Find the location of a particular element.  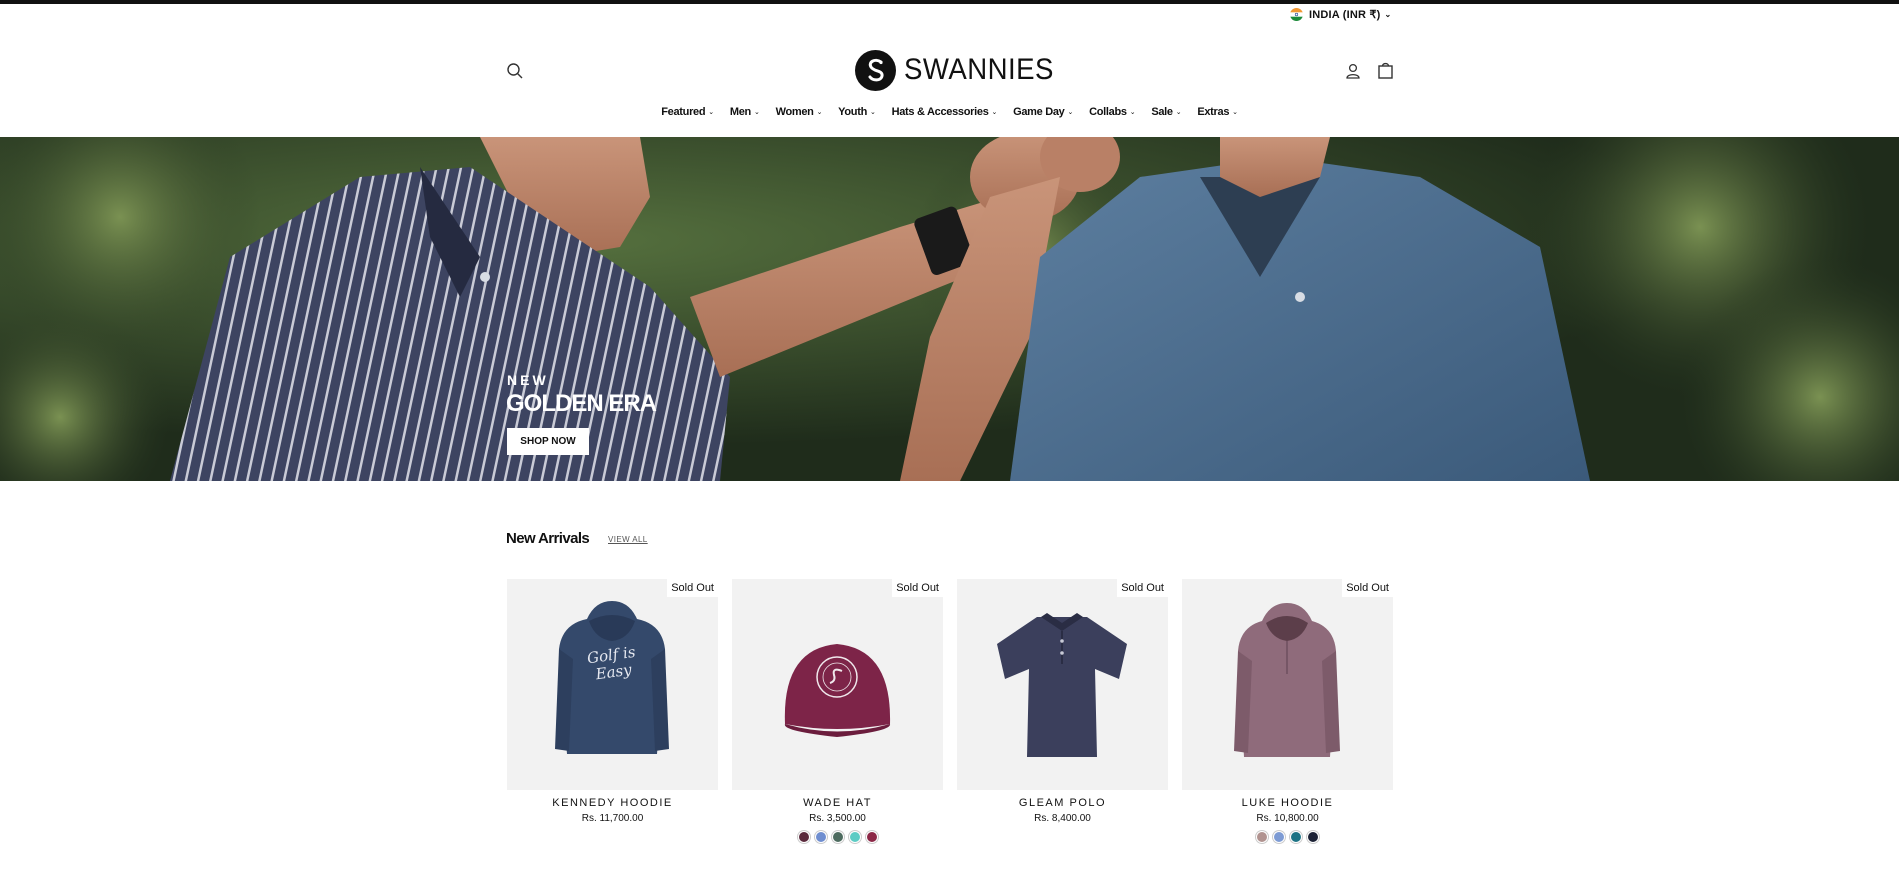

currency-label: INDIA (INR ₹) is located at coordinates (1345, 14).